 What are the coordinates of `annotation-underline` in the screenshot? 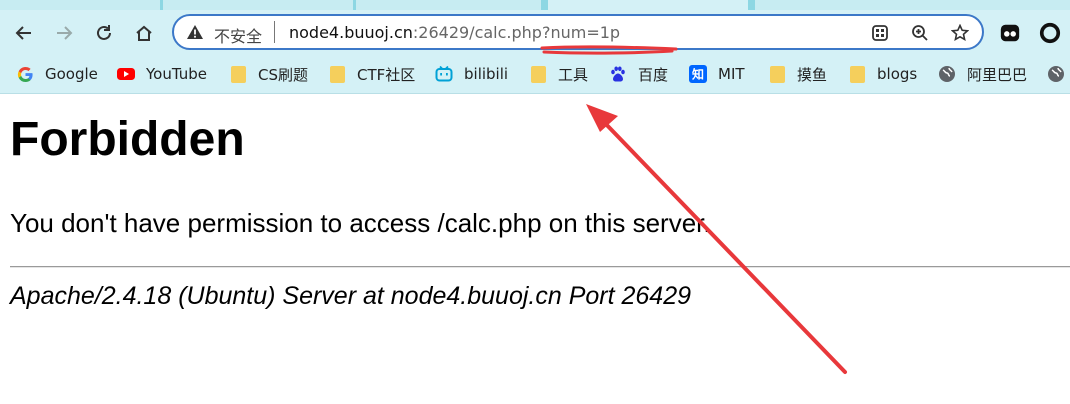 It's located at (609, 50).